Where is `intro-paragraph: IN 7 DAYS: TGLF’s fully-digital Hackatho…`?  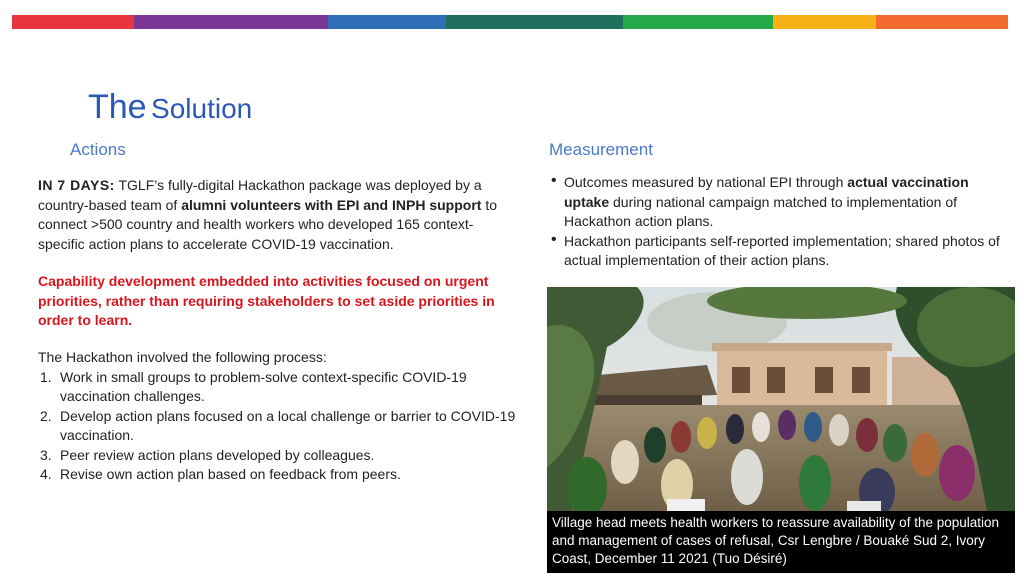 intro-paragraph: IN 7 DAYS: TGLF’s fully-digital Hackatho… is located at coordinates (277, 215).